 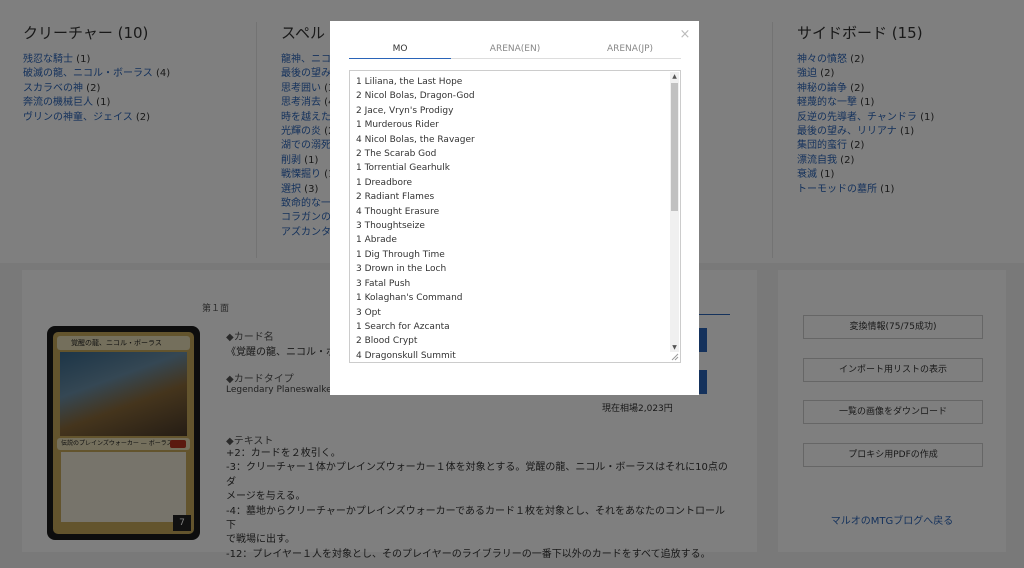 I want to click on deck-list-line: 1 Liliana, the Last Hope, so click(x=409, y=82).